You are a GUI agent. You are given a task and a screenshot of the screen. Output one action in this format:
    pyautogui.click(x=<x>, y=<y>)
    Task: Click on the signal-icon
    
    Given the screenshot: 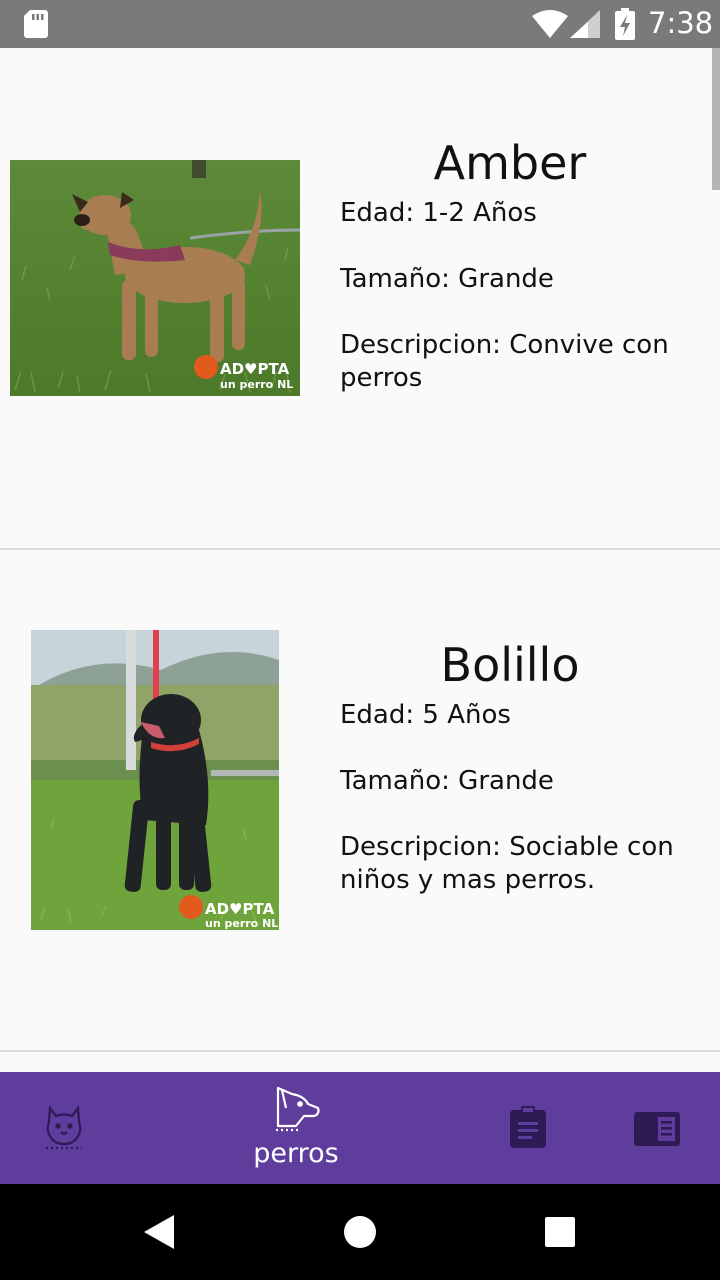 What is the action you would take?
    pyautogui.click(x=585, y=24)
    